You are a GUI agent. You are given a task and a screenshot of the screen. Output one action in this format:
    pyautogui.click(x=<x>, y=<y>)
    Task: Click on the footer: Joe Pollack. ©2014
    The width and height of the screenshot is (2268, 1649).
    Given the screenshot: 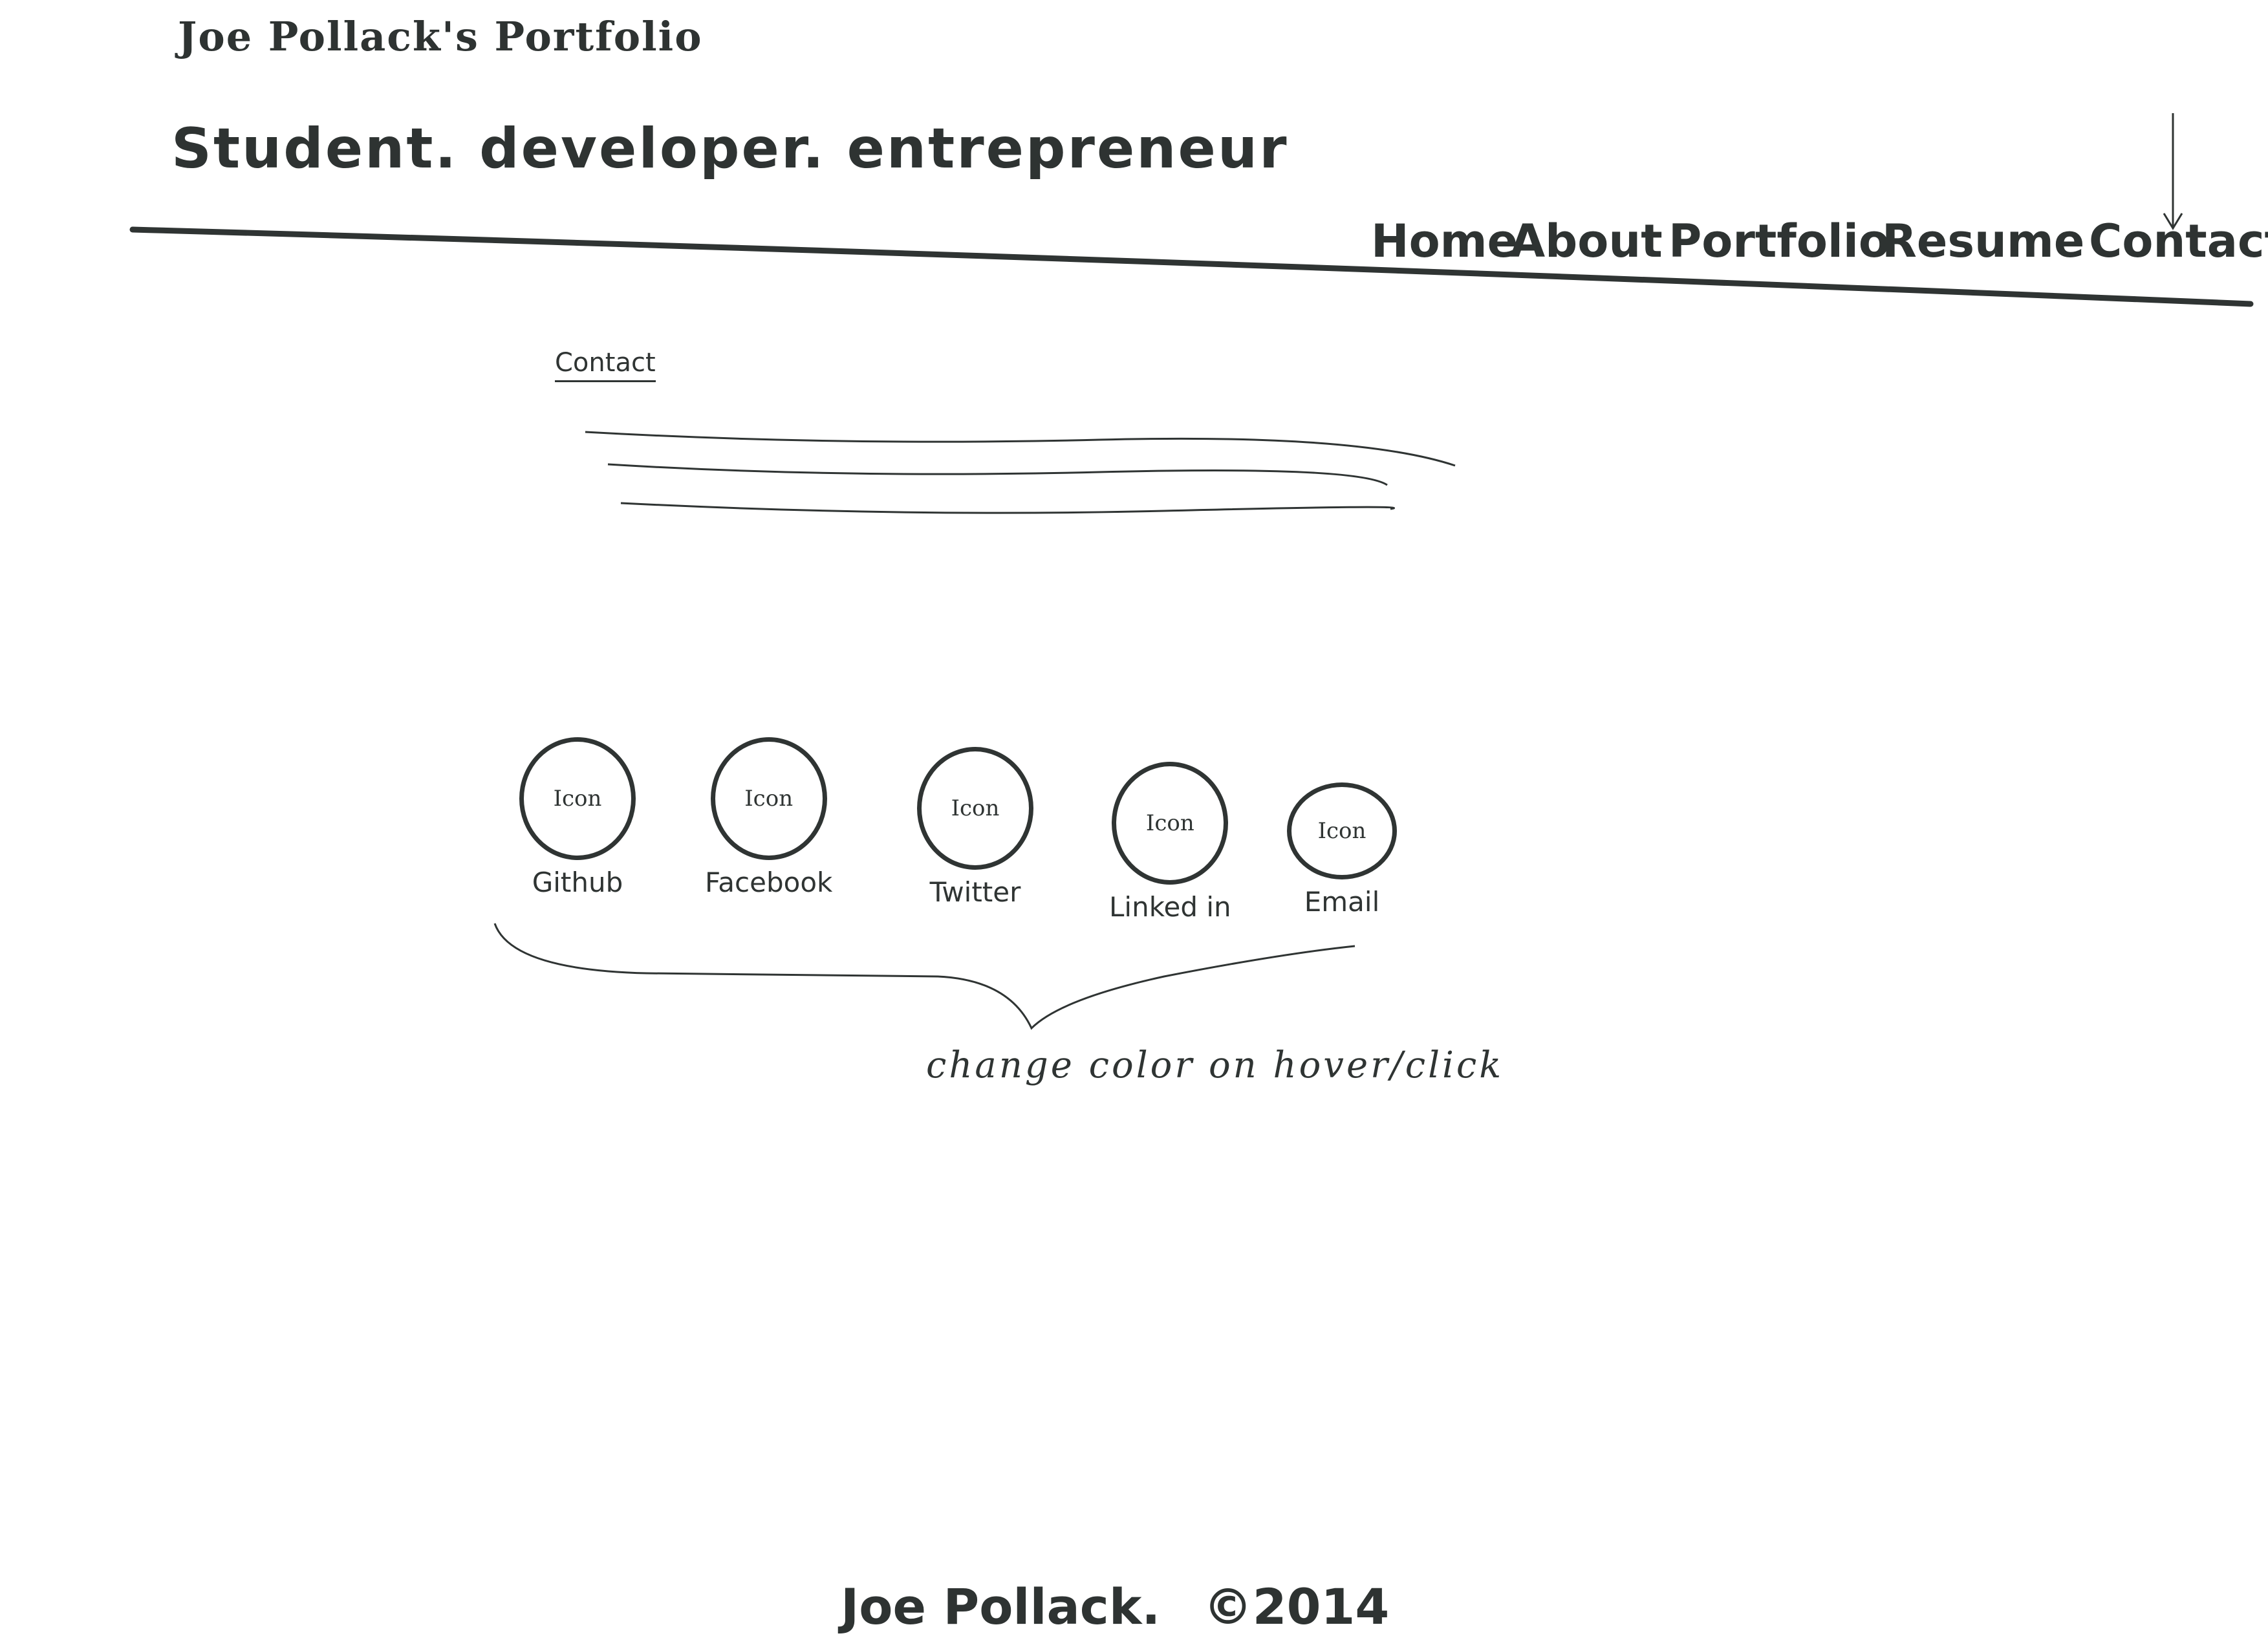 What is the action you would take?
    pyautogui.click(x=1115, y=1606)
    